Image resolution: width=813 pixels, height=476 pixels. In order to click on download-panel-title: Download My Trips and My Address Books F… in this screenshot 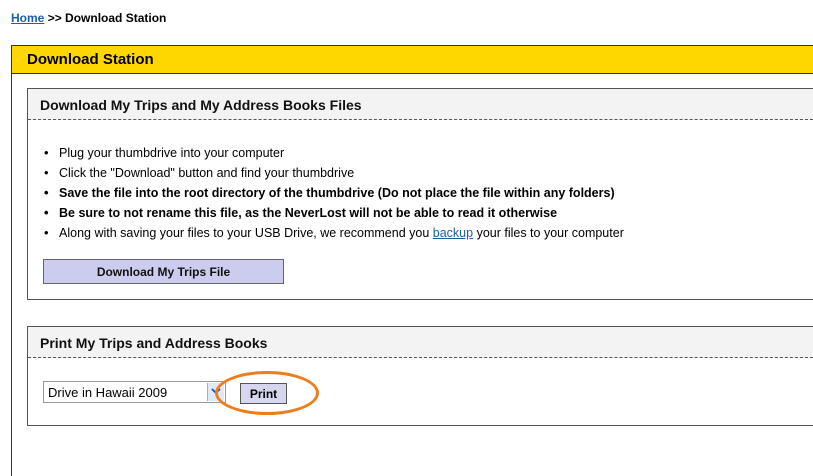, I will do `click(201, 105)`.